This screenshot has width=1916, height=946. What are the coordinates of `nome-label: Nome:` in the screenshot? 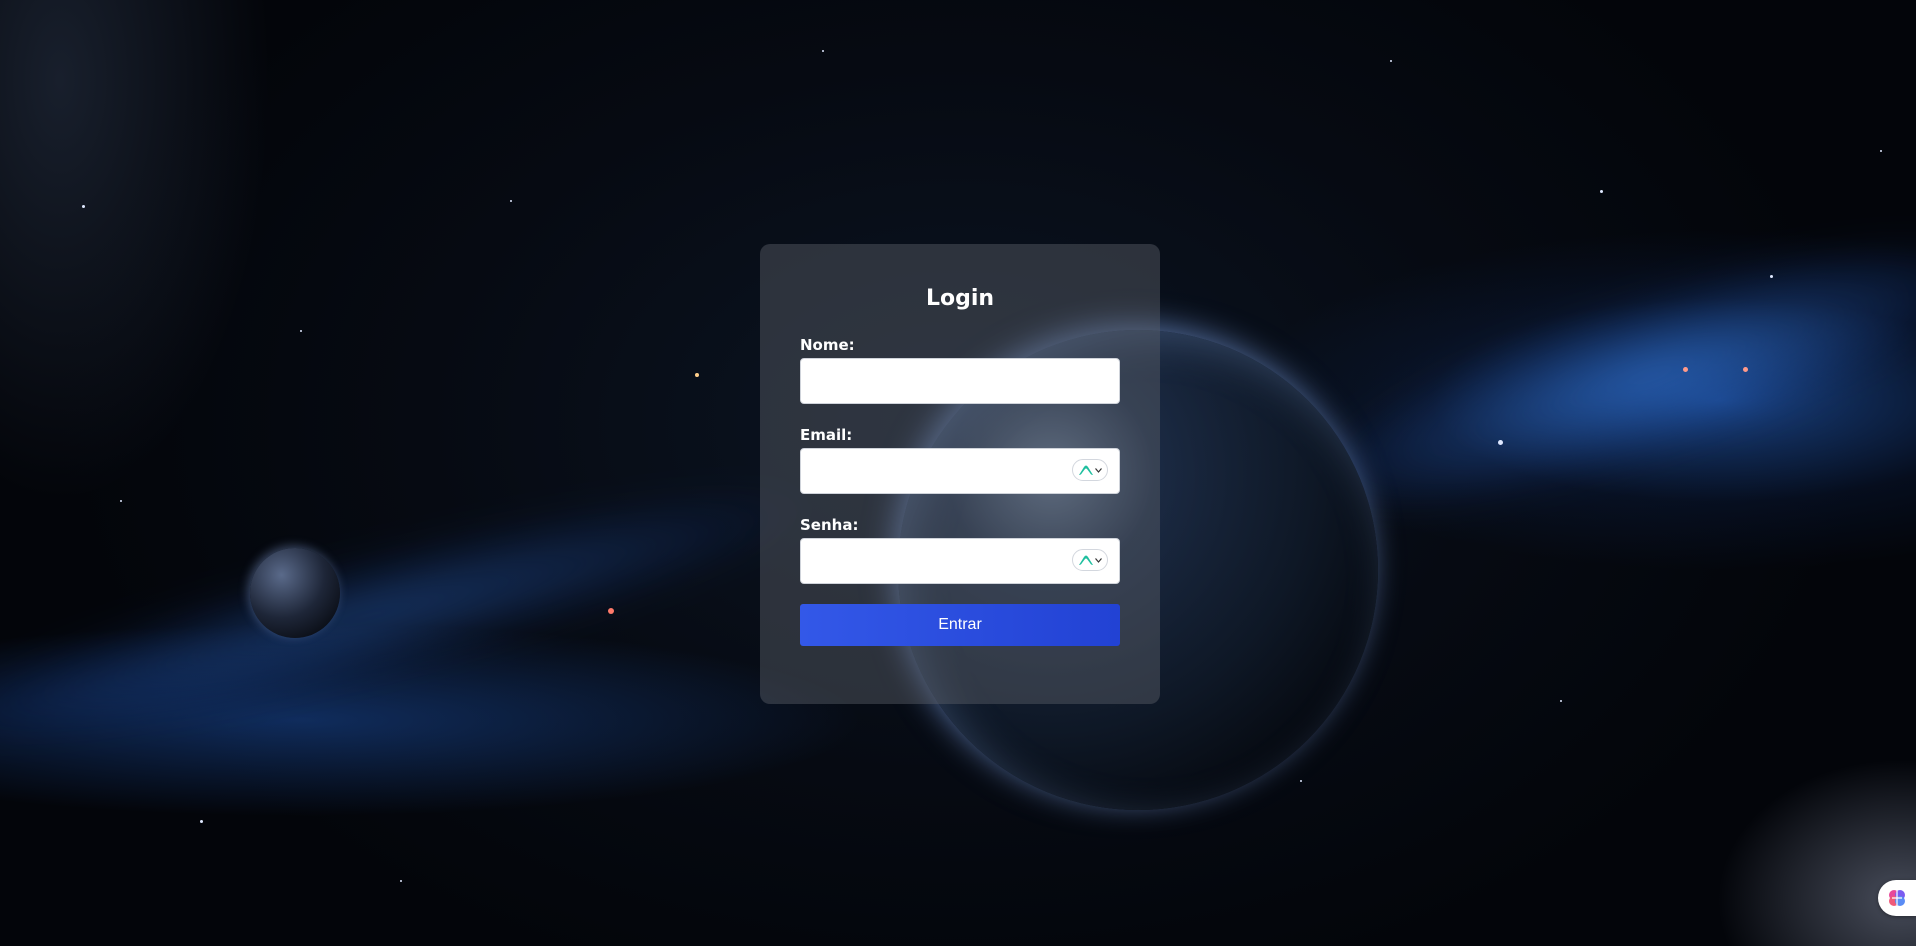 It's located at (827, 345).